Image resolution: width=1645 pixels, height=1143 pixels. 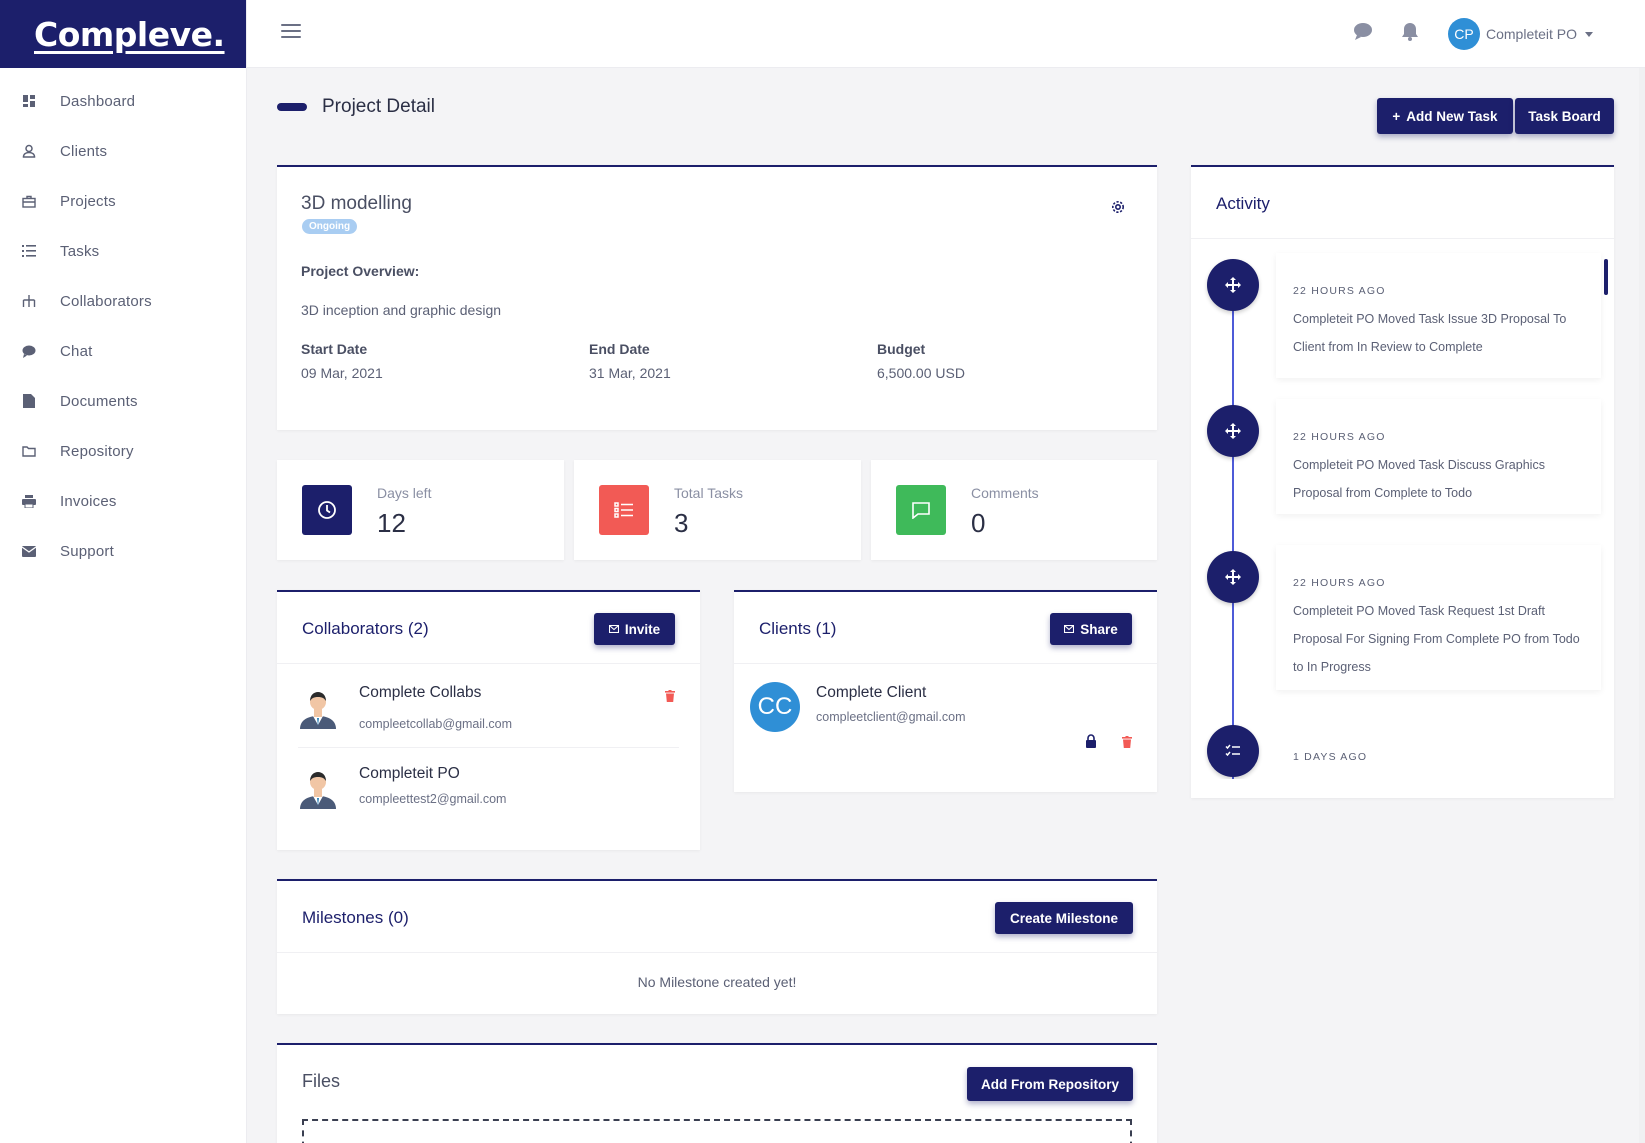 I want to click on user-menu: CP Completeit PO, so click(x=1521, y=34).